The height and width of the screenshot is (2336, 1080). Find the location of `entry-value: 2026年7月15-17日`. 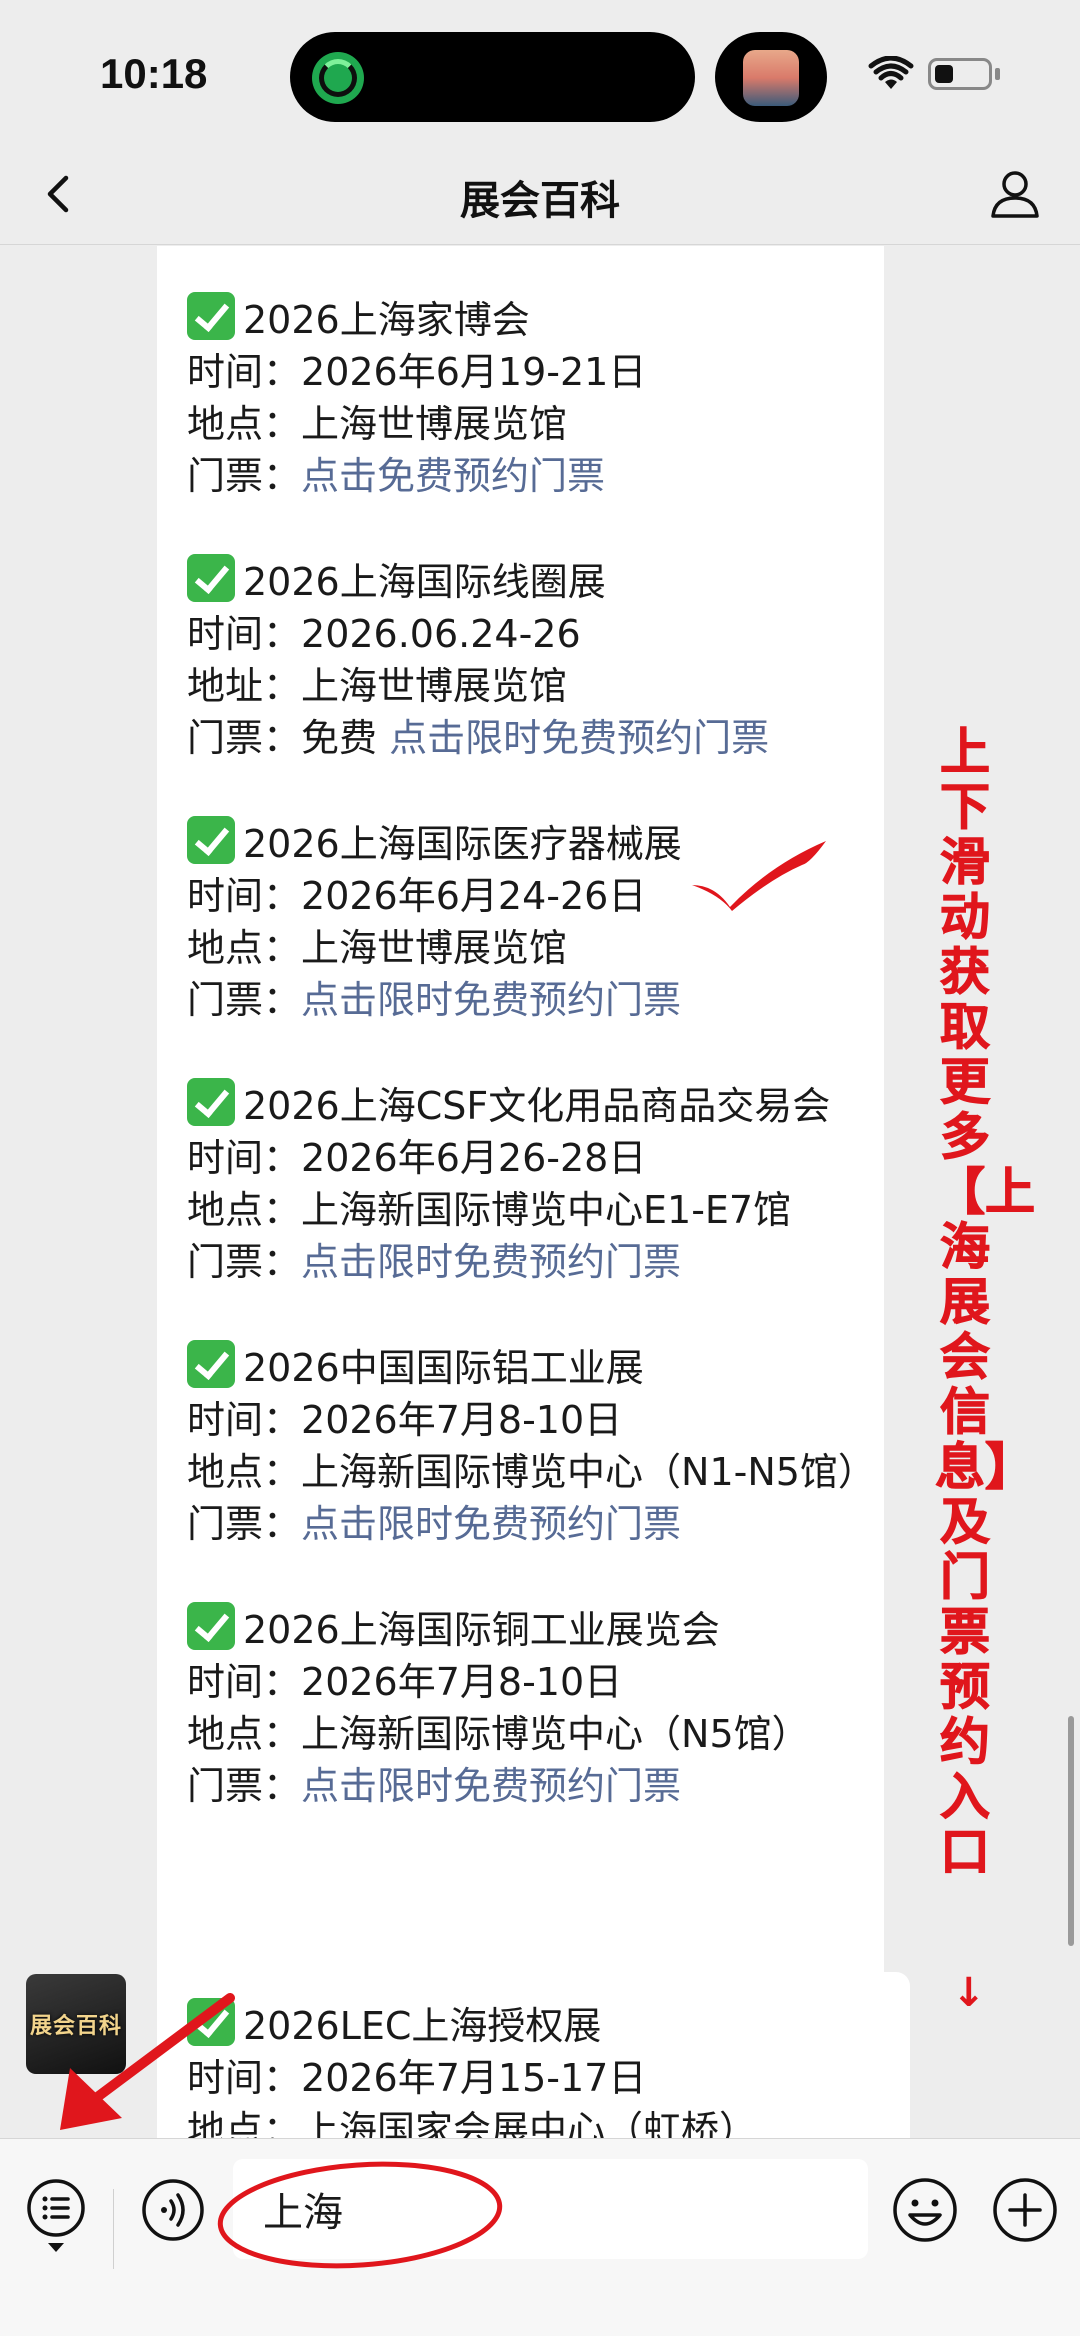

entry-value: 2026年7月15-17日 is located at coordinates (474, 2078).